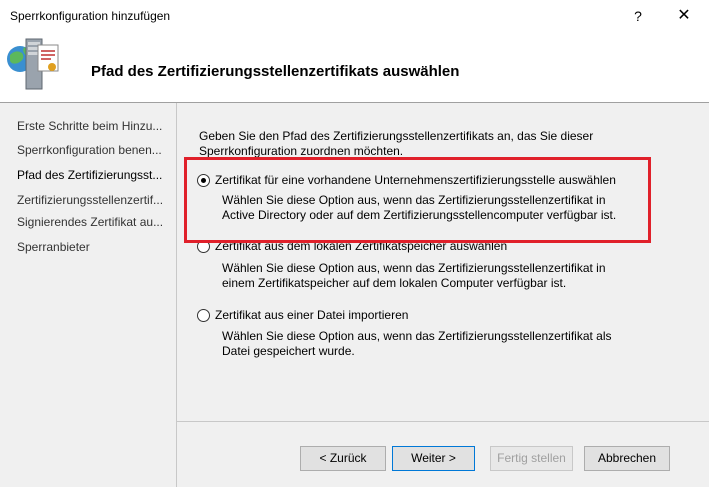  What do you see at coordinates (343, 458) in the screenshot?
I see `back-button: < Zurück` at bounding box center [343, 458].